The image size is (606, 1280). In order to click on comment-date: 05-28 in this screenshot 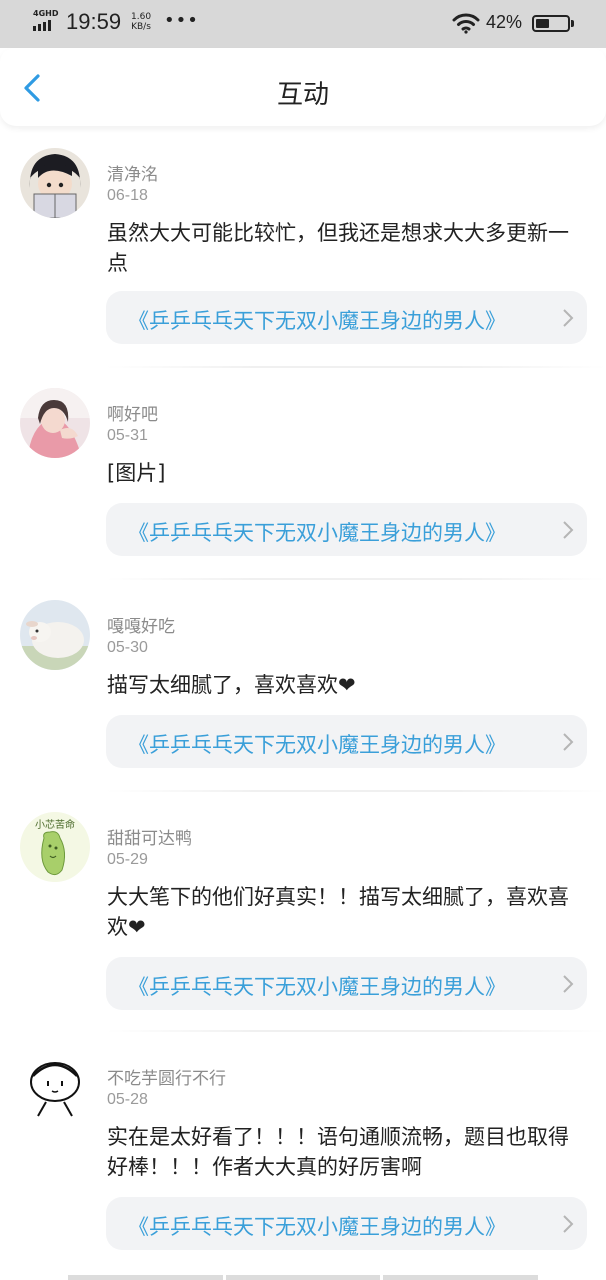, I will do `click(127, 1099)`.